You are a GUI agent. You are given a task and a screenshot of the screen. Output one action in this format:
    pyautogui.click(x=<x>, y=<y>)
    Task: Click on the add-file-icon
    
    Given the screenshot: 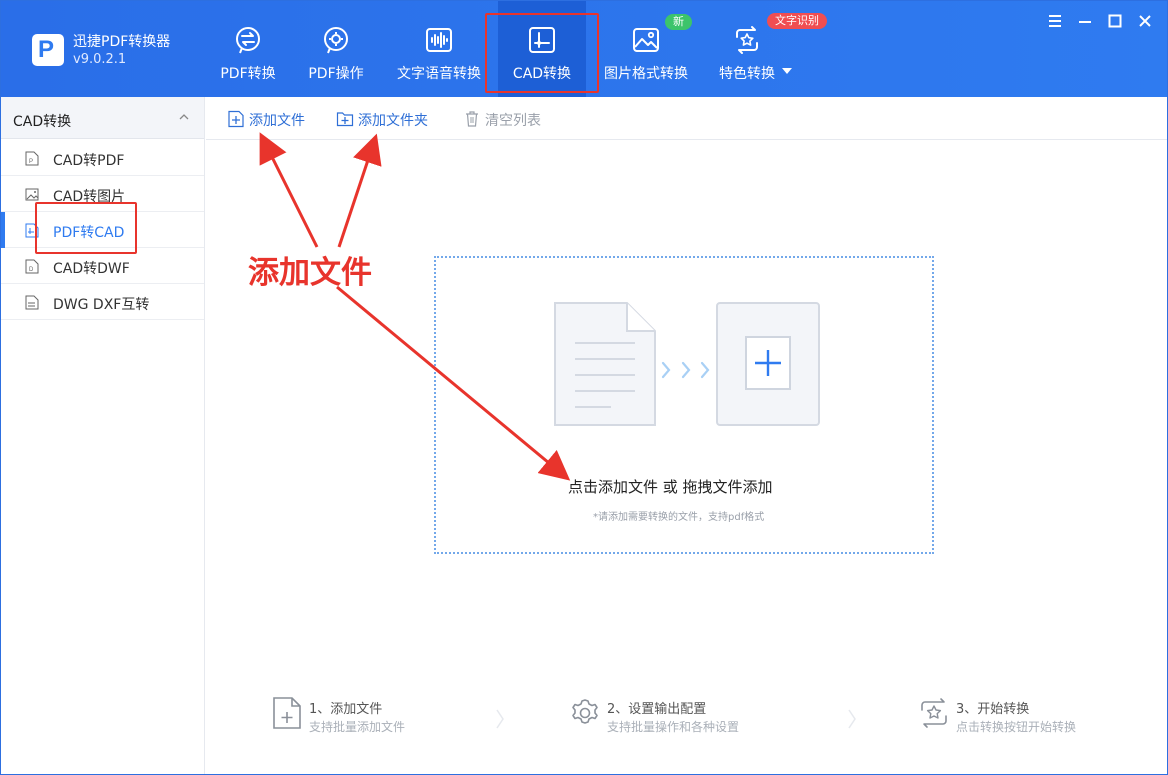 What is the action you would take?
    pyautogui.click(x=236, y=119)
    